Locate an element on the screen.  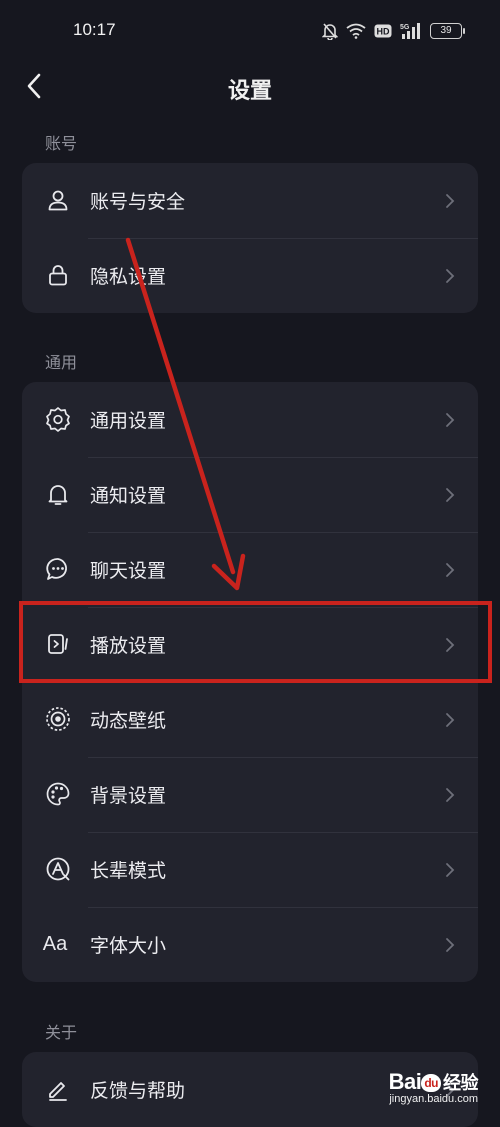
settings-item-background: 背景设置 is located at coordinates (250, 794).